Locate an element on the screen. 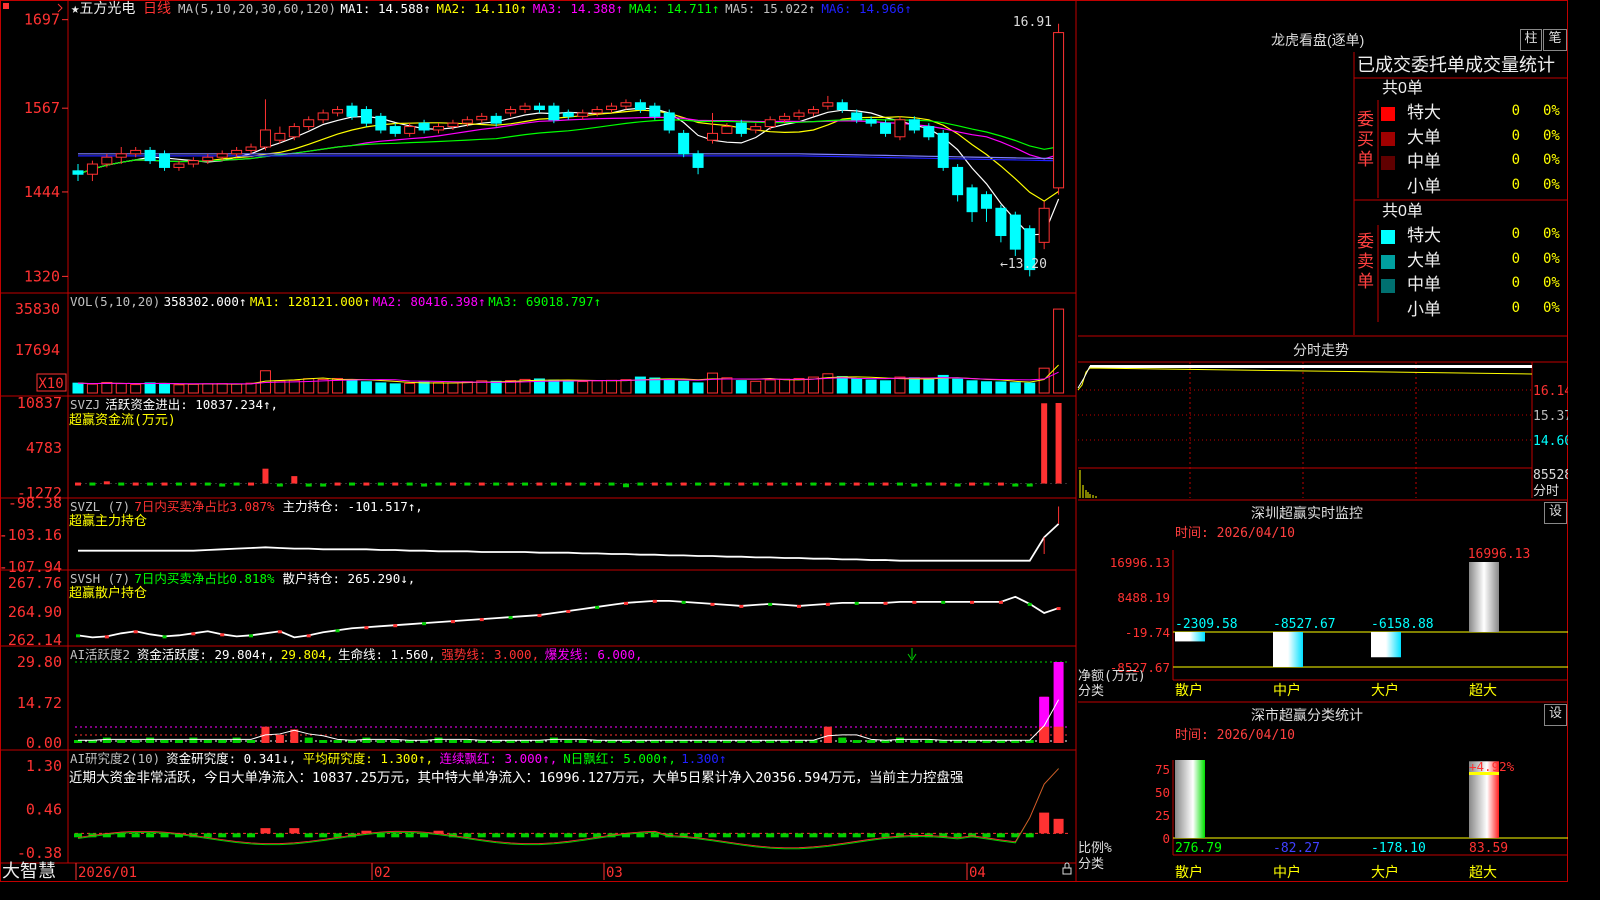  bar-toggle-button: 柱 is located at coordinates (1531, 40).